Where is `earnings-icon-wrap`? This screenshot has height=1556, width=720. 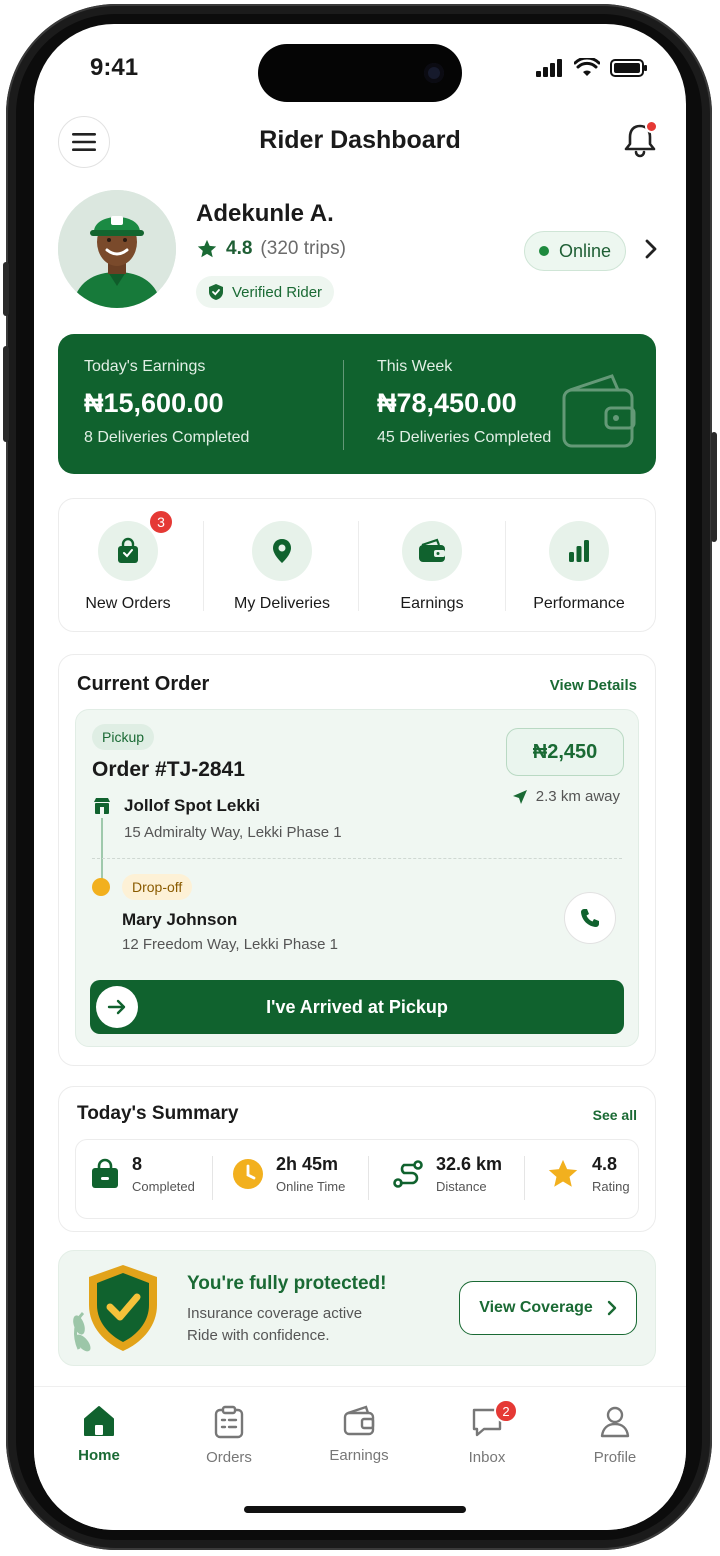 earnings-icon-wrap is located at coordinates (432, 551).